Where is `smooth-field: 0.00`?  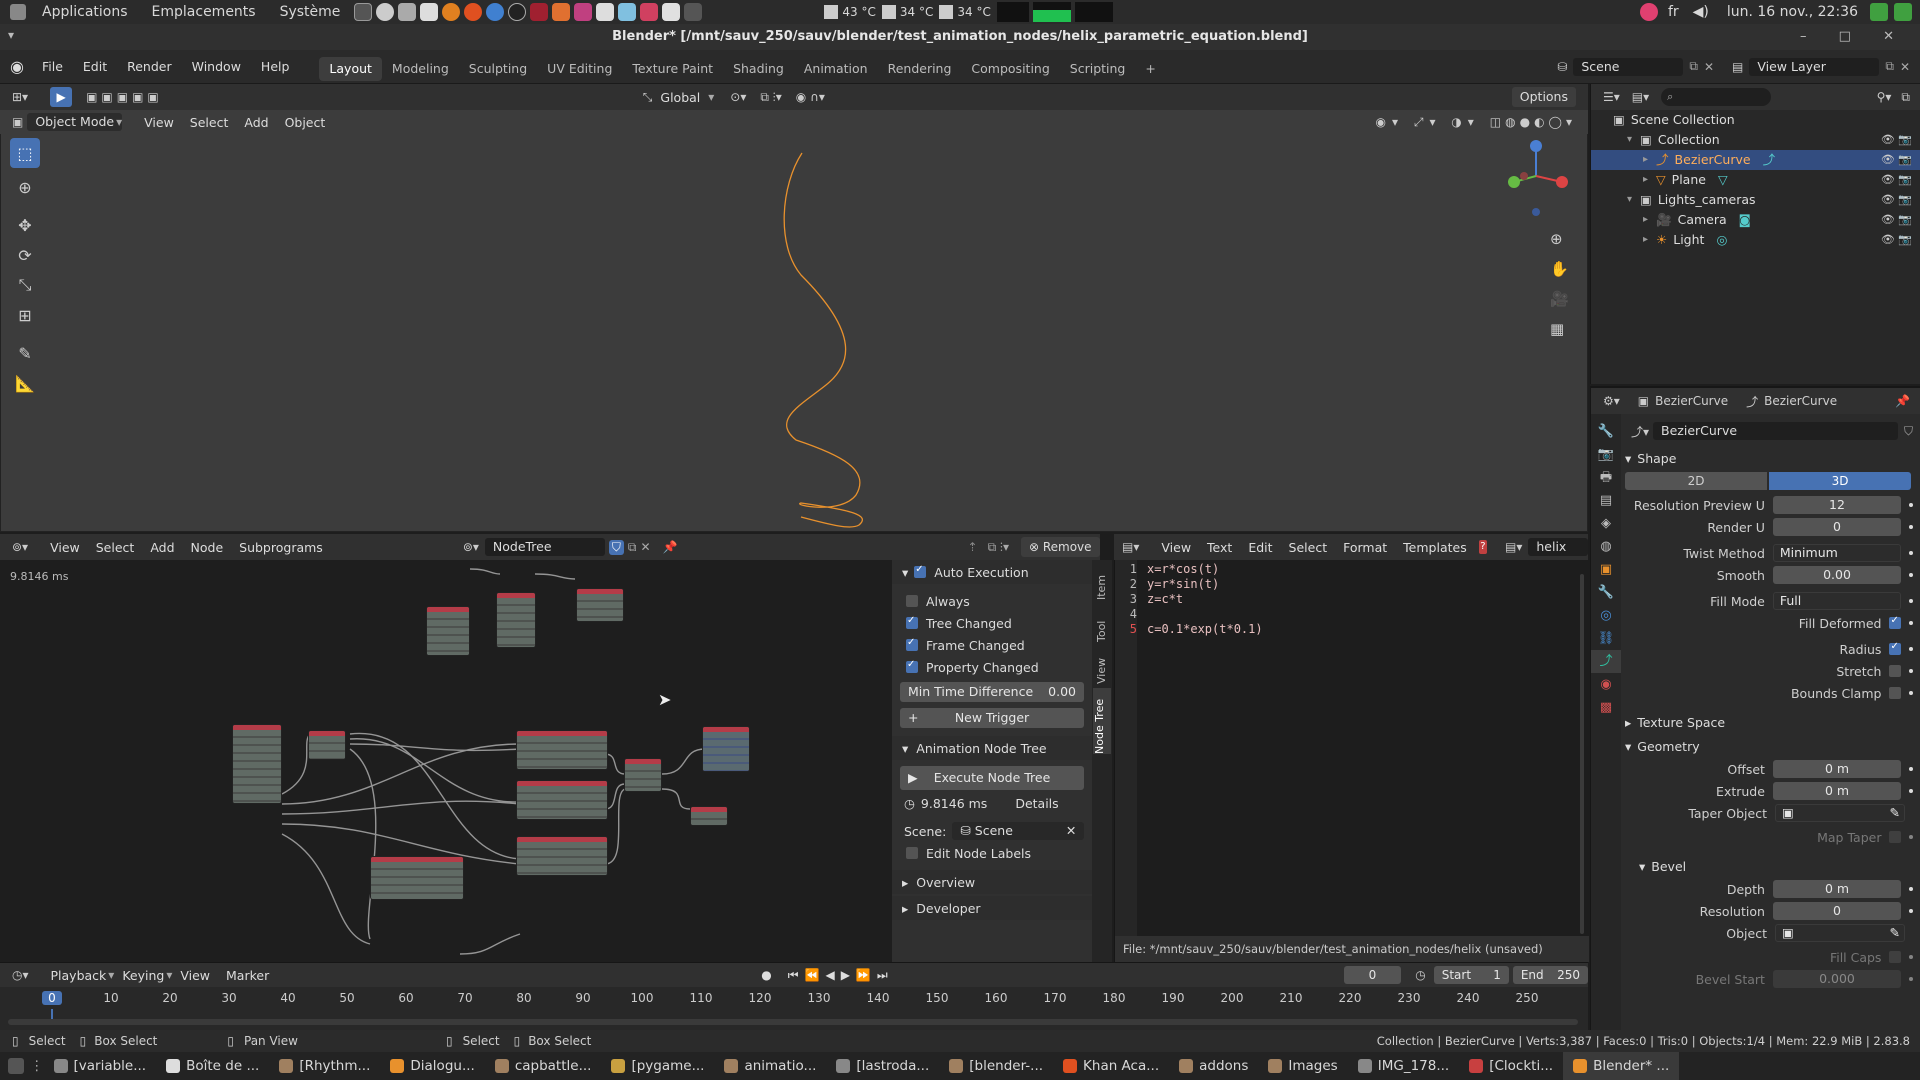
smooth-field: 0.00 is located at coordinates (1837, 575).